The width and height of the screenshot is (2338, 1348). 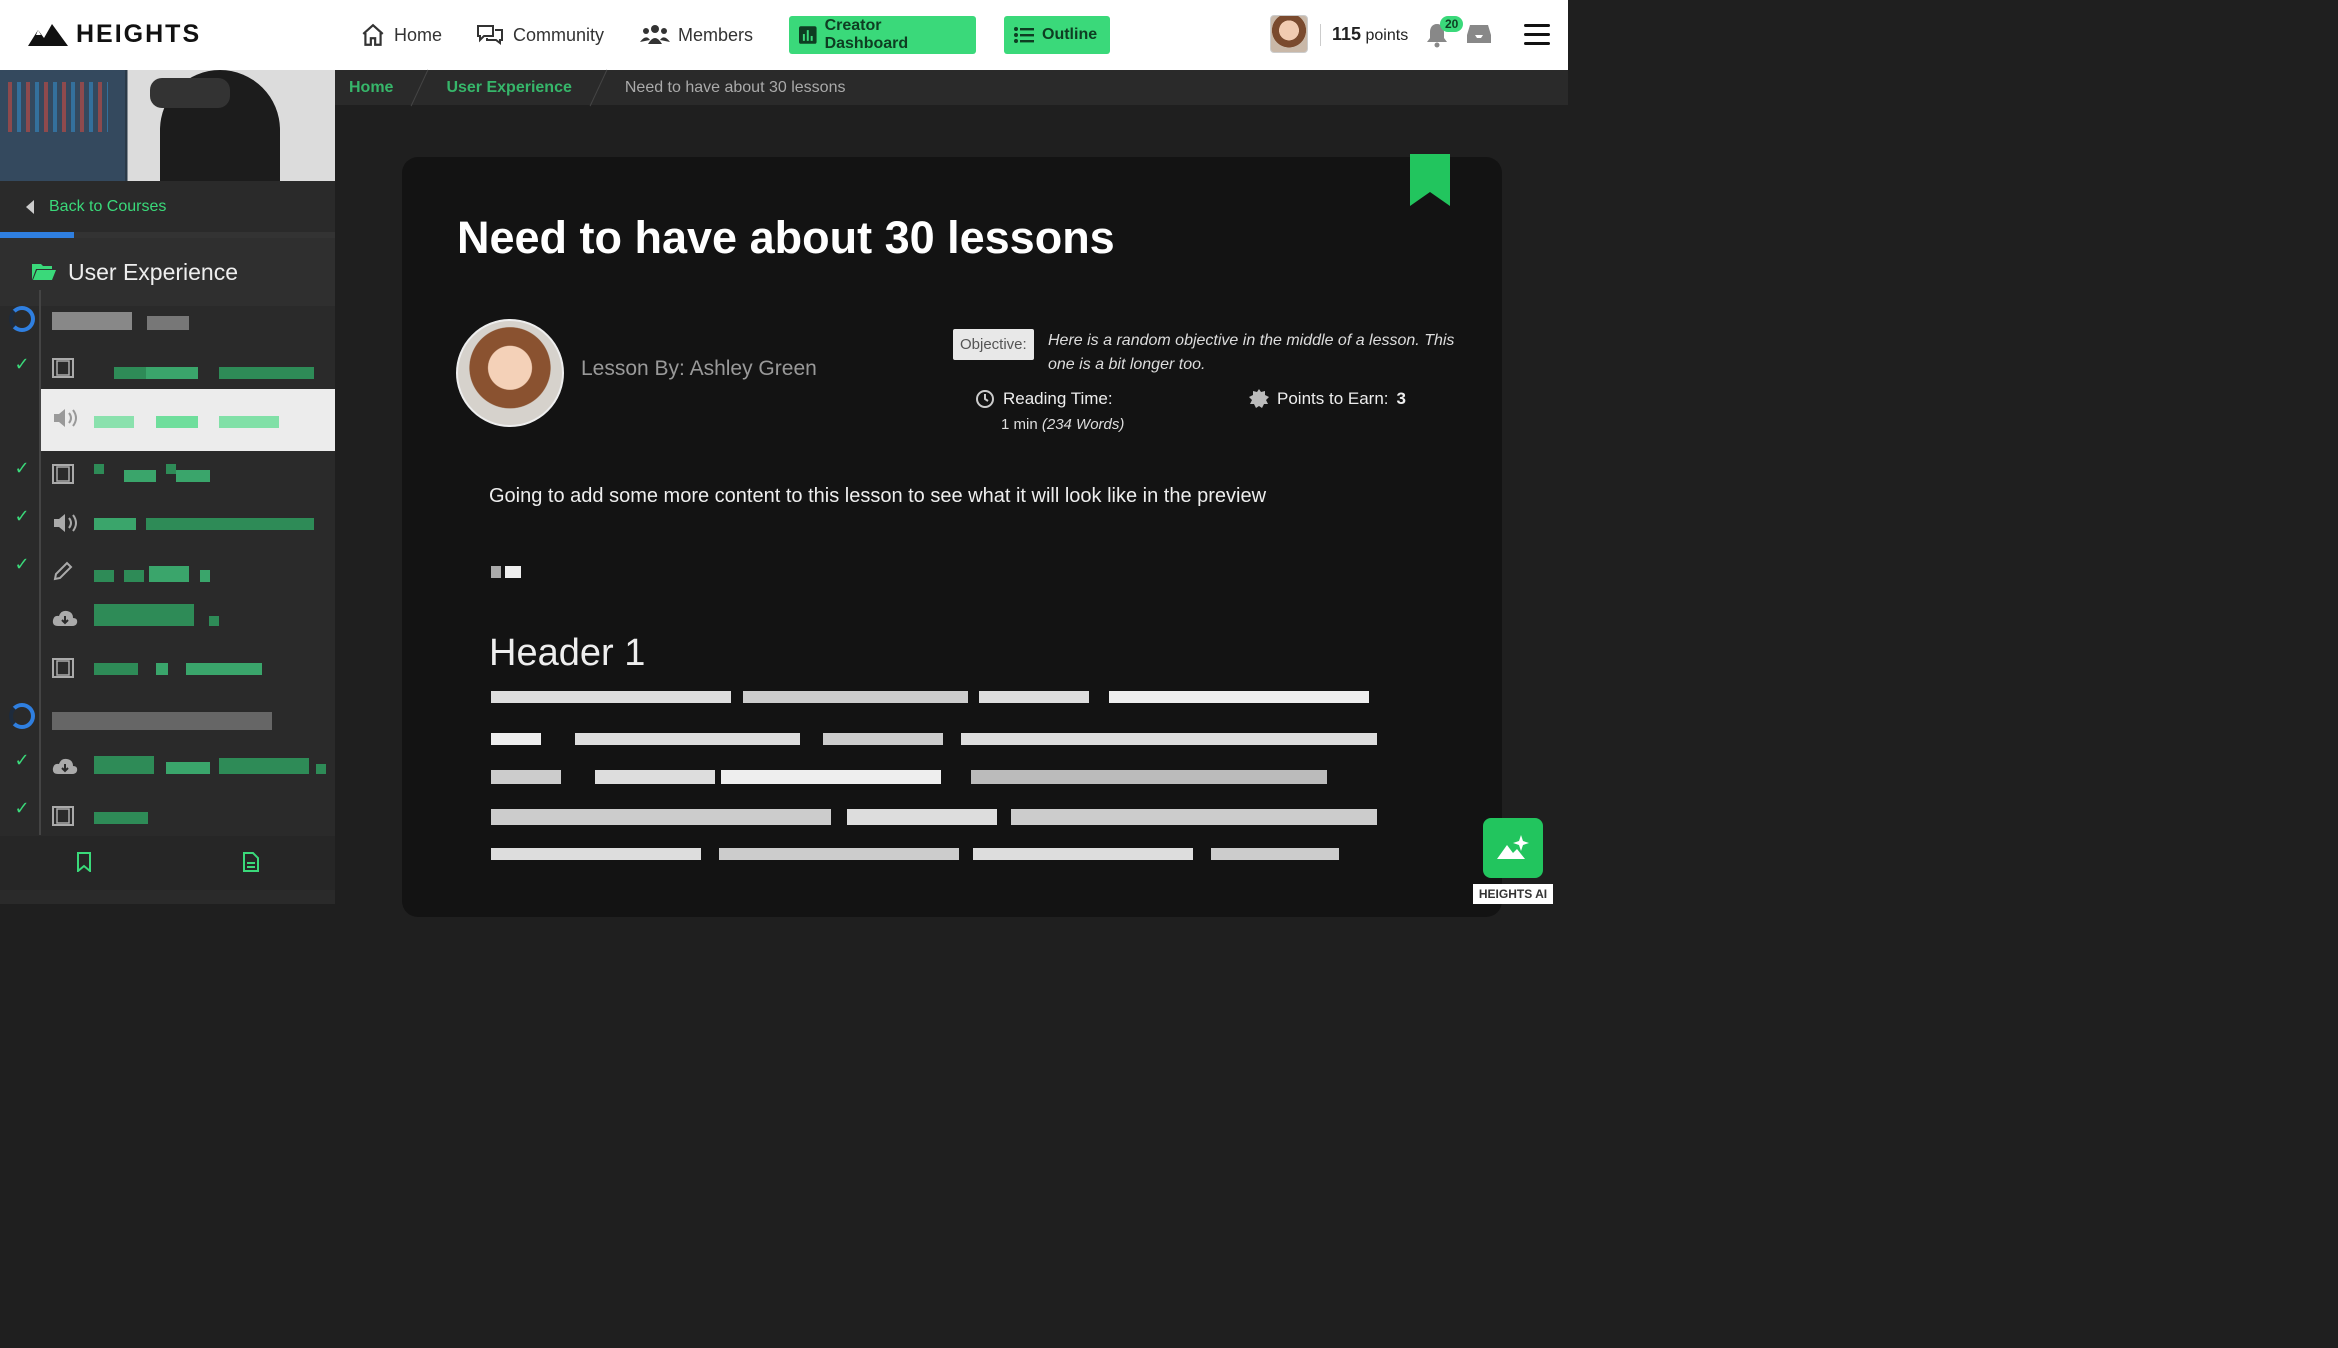 I want to click on cloud-download-icon, so click(x=65, y=618).